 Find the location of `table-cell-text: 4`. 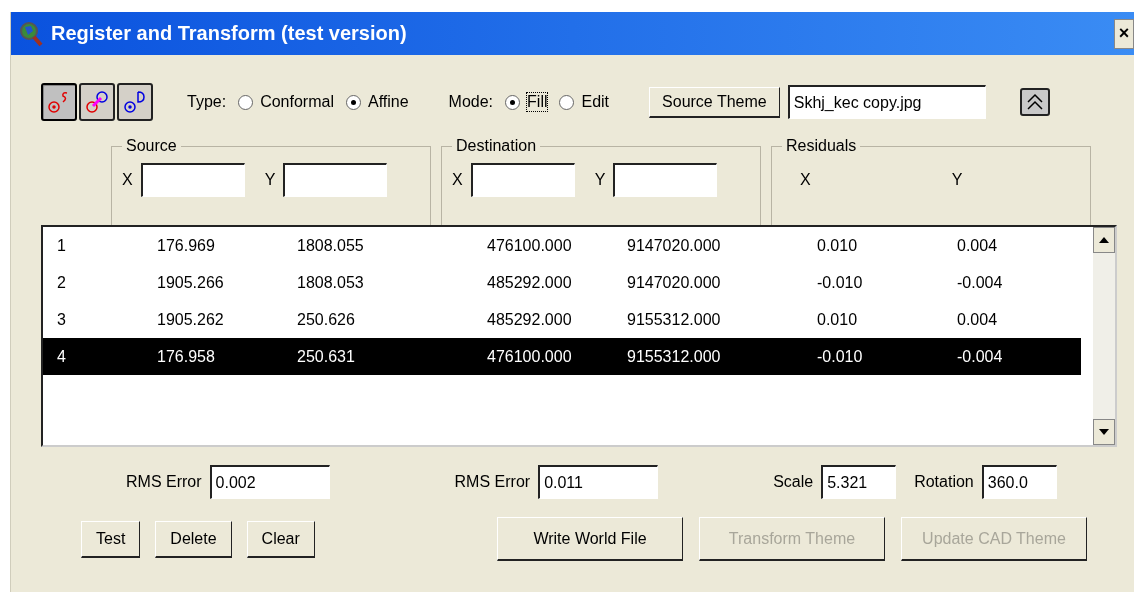

table-cell-text: 4 is located at coordinates (62, 356).